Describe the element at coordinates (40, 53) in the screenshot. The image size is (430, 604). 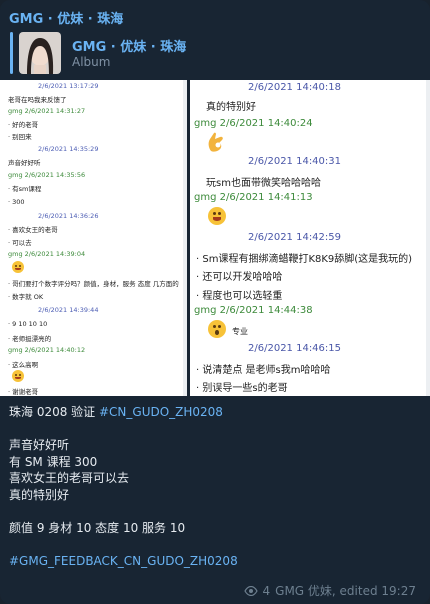
I see `reply-thumbnail` at that location.